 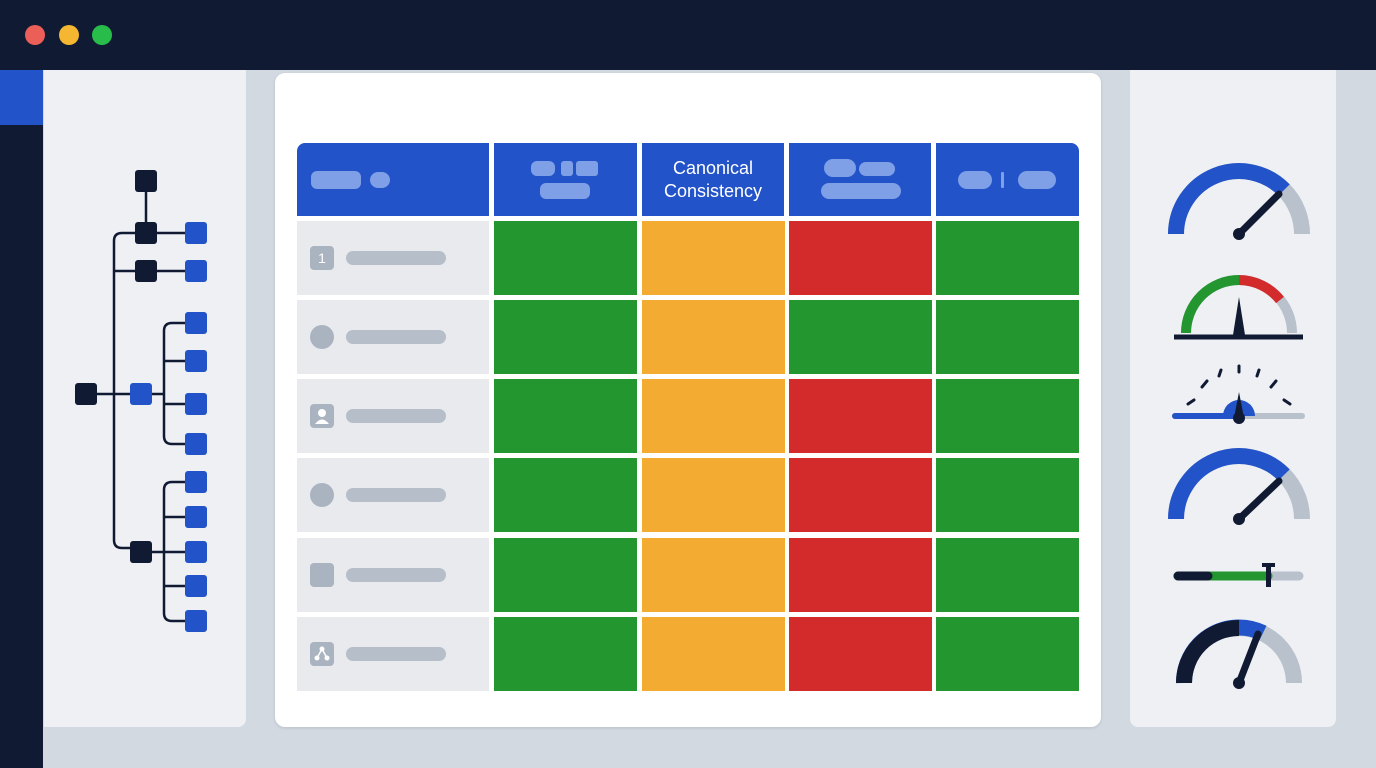 I want to click on gauges-column, so click(x=1239, y=426).